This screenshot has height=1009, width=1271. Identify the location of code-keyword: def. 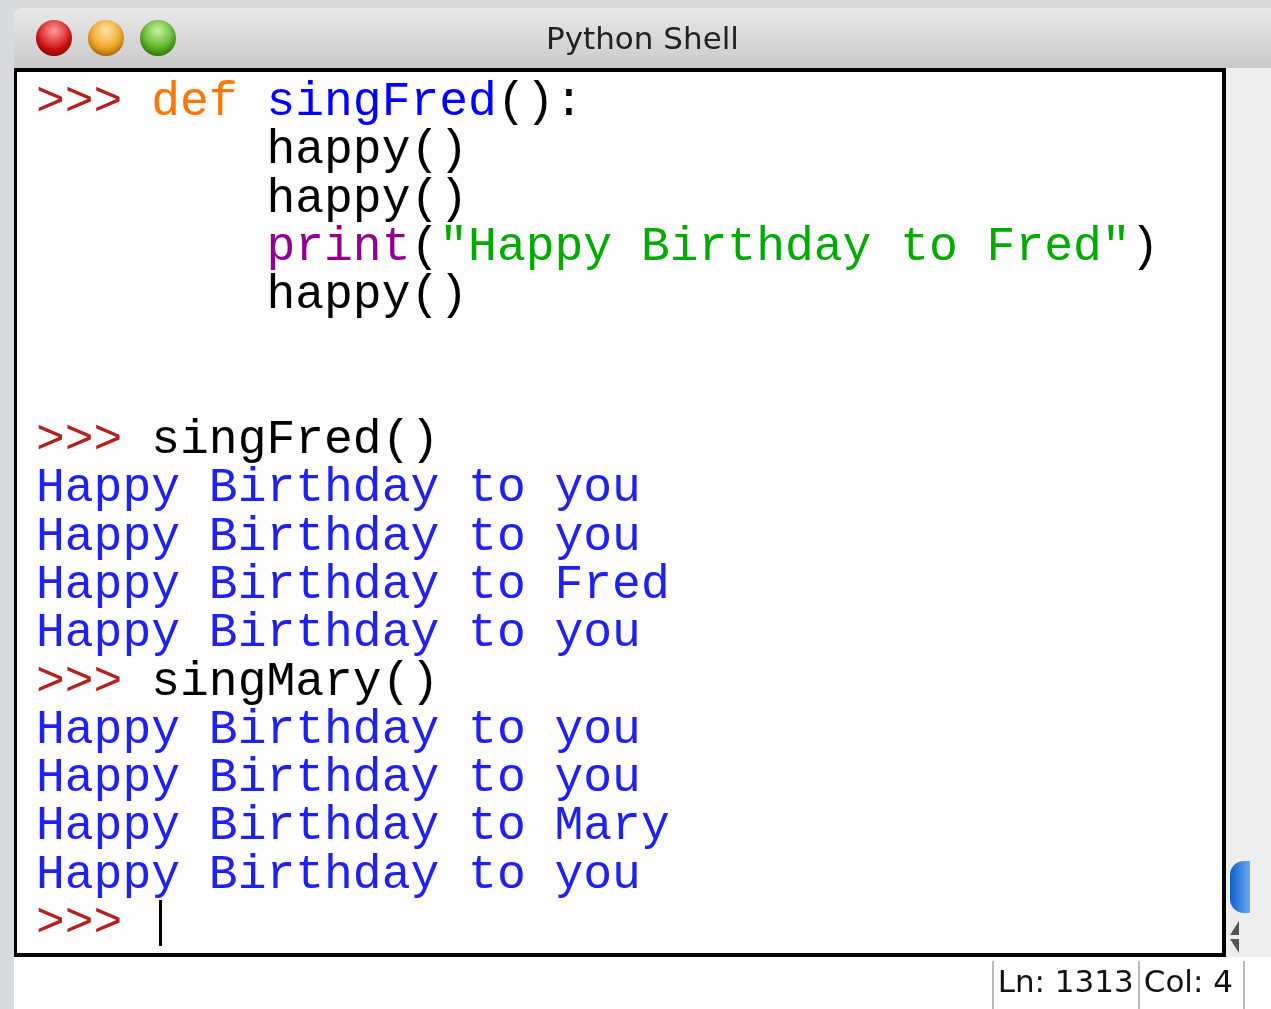
(194, 102).